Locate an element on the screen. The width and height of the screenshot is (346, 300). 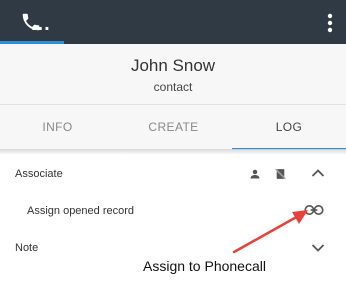
contact-type: contact is located at coordinates (173, 87).